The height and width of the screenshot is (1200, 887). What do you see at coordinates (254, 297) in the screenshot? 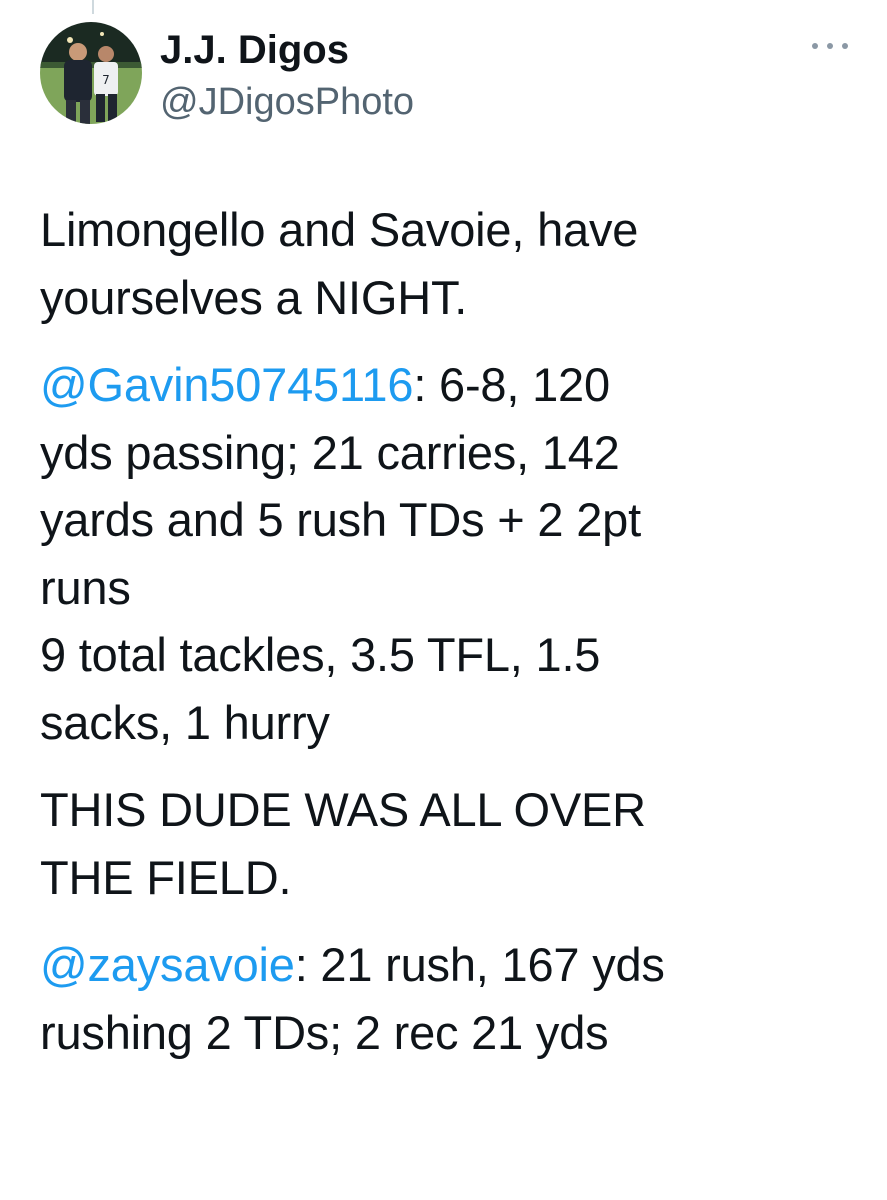
I see `text-line: yourselves a NIGHT.` at bounding box center [254, 297].